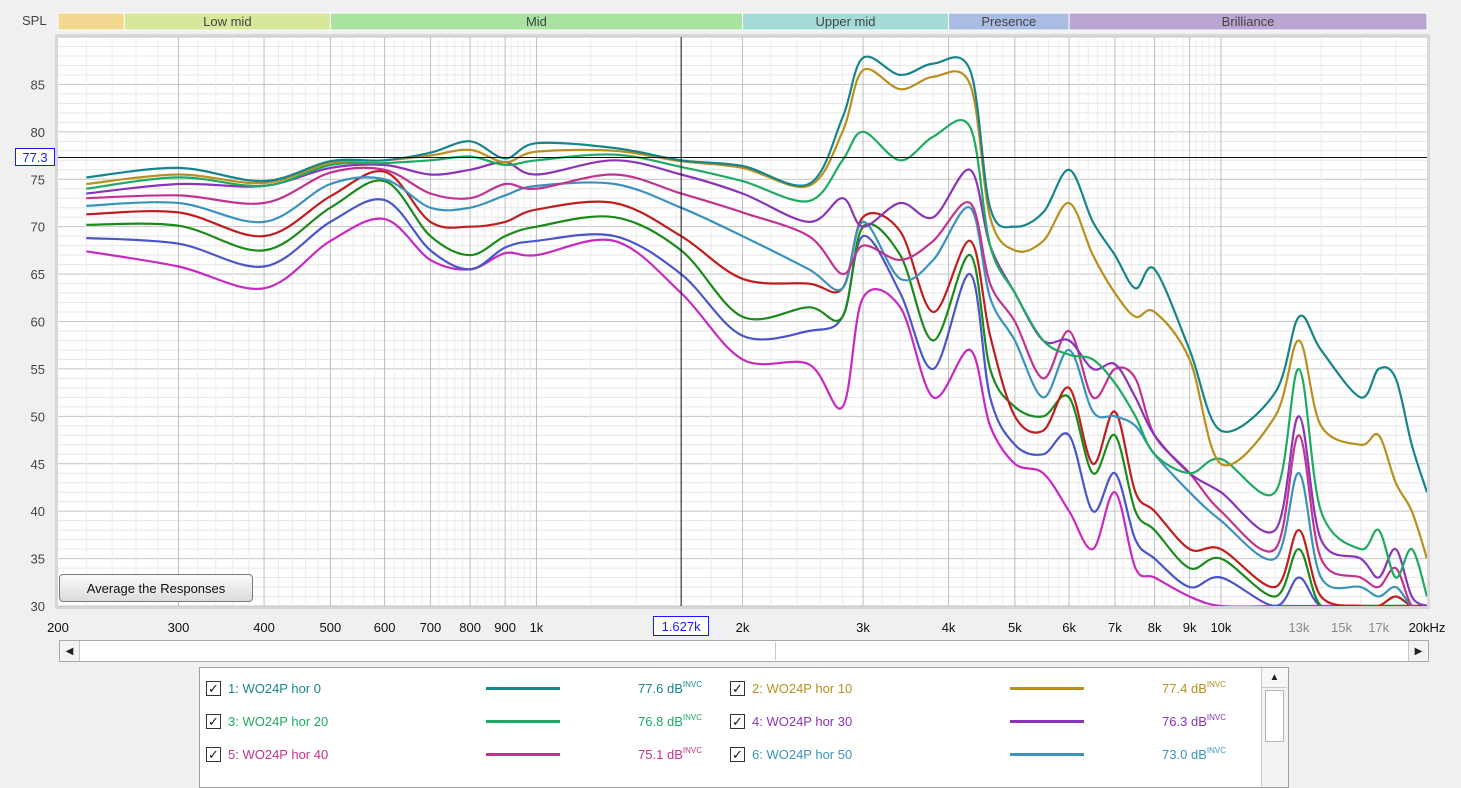 The height and width of the screenshot is (788, 1461). I want to click on x-tick-label: 17k, so click(1378, 627).